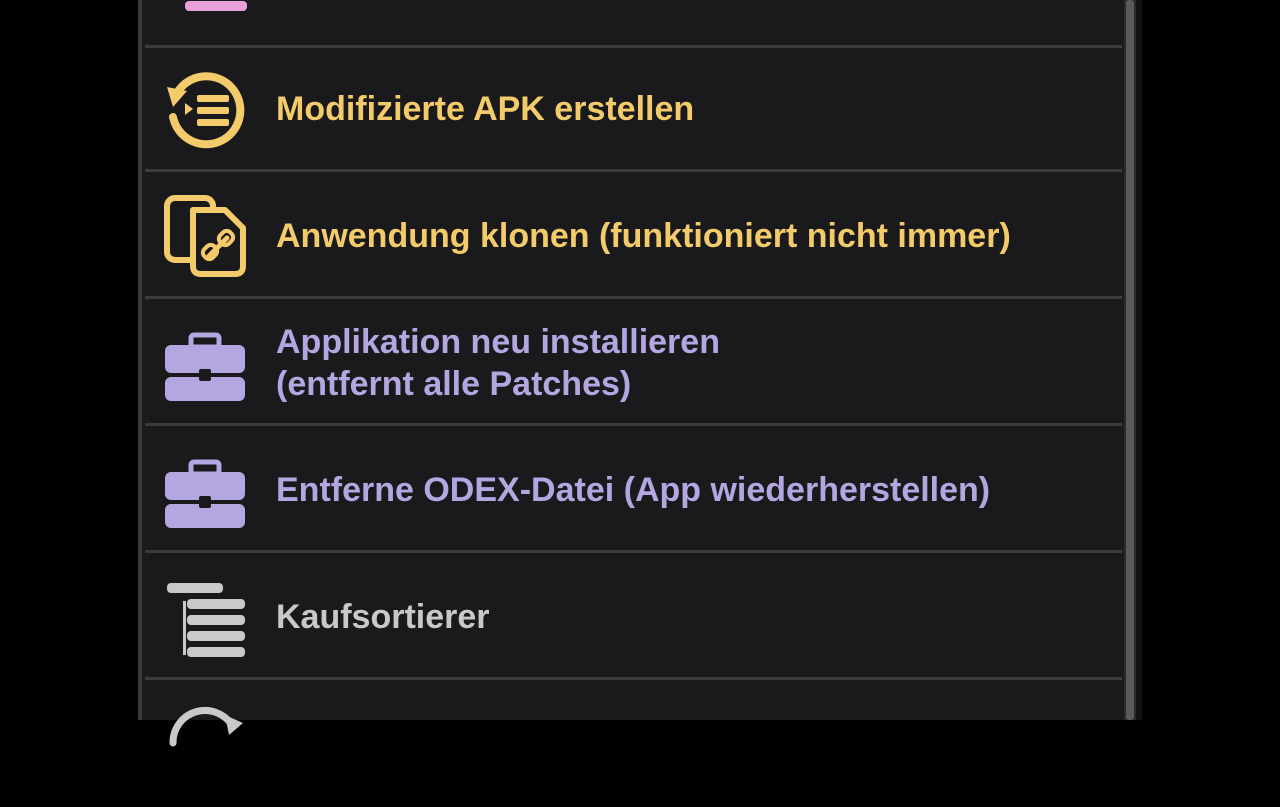  Describe the element at coordinates (205, 109) in the screenshot. I see `rebuild-list-icon` at that location.